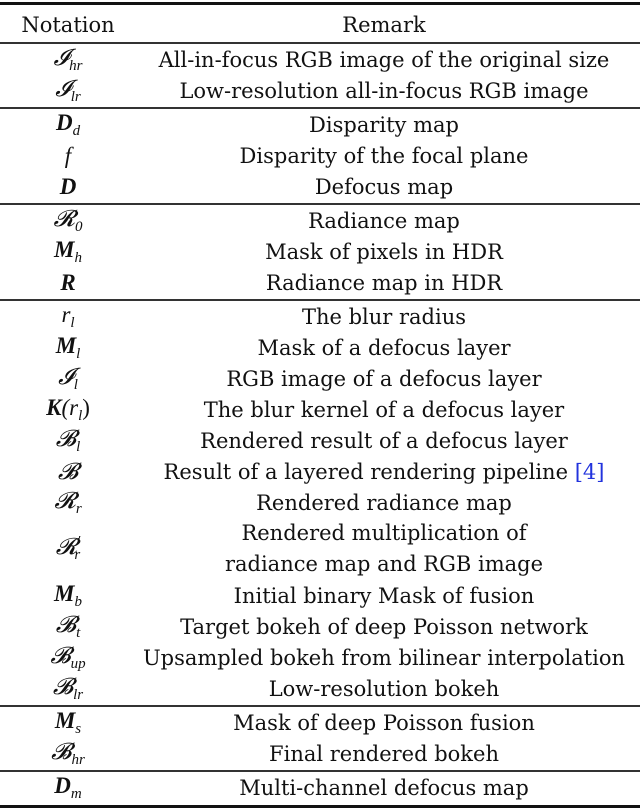 The image size is (640, 808). Describe the element at coordinates (384, 347) in the screenshot. I see `remark-text: Mask of a defocus layer` at that location.